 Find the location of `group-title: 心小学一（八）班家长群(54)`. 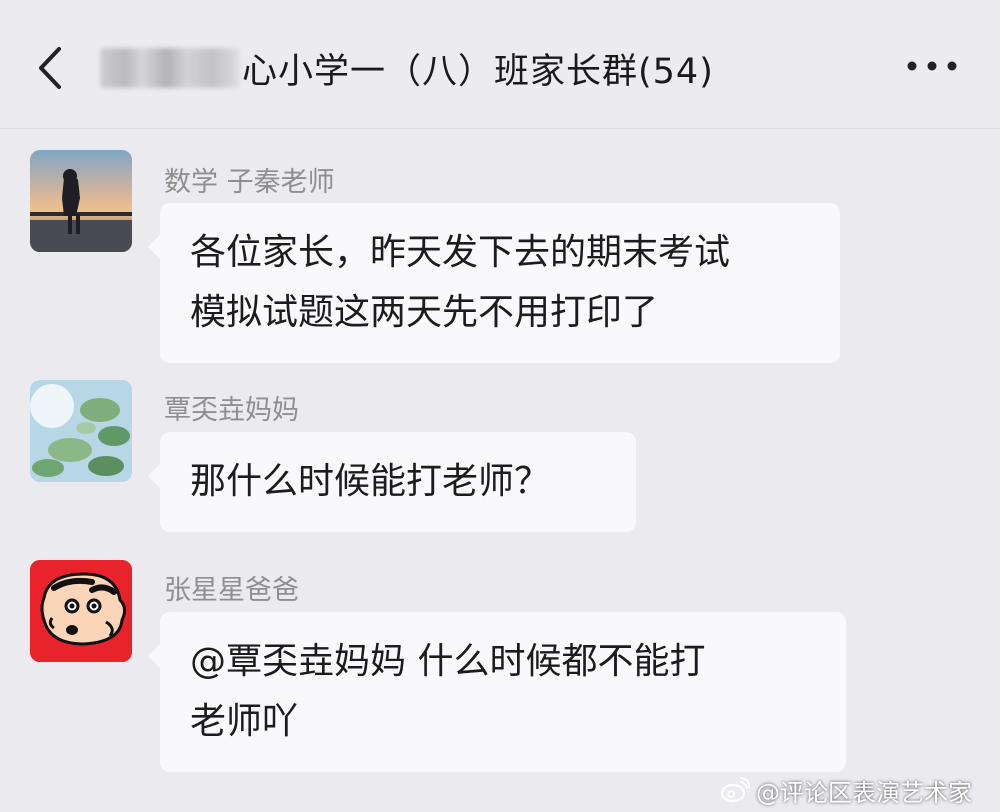

group-title: 心小学一（八）班家长群(54) is located at coordinates (407, 68).